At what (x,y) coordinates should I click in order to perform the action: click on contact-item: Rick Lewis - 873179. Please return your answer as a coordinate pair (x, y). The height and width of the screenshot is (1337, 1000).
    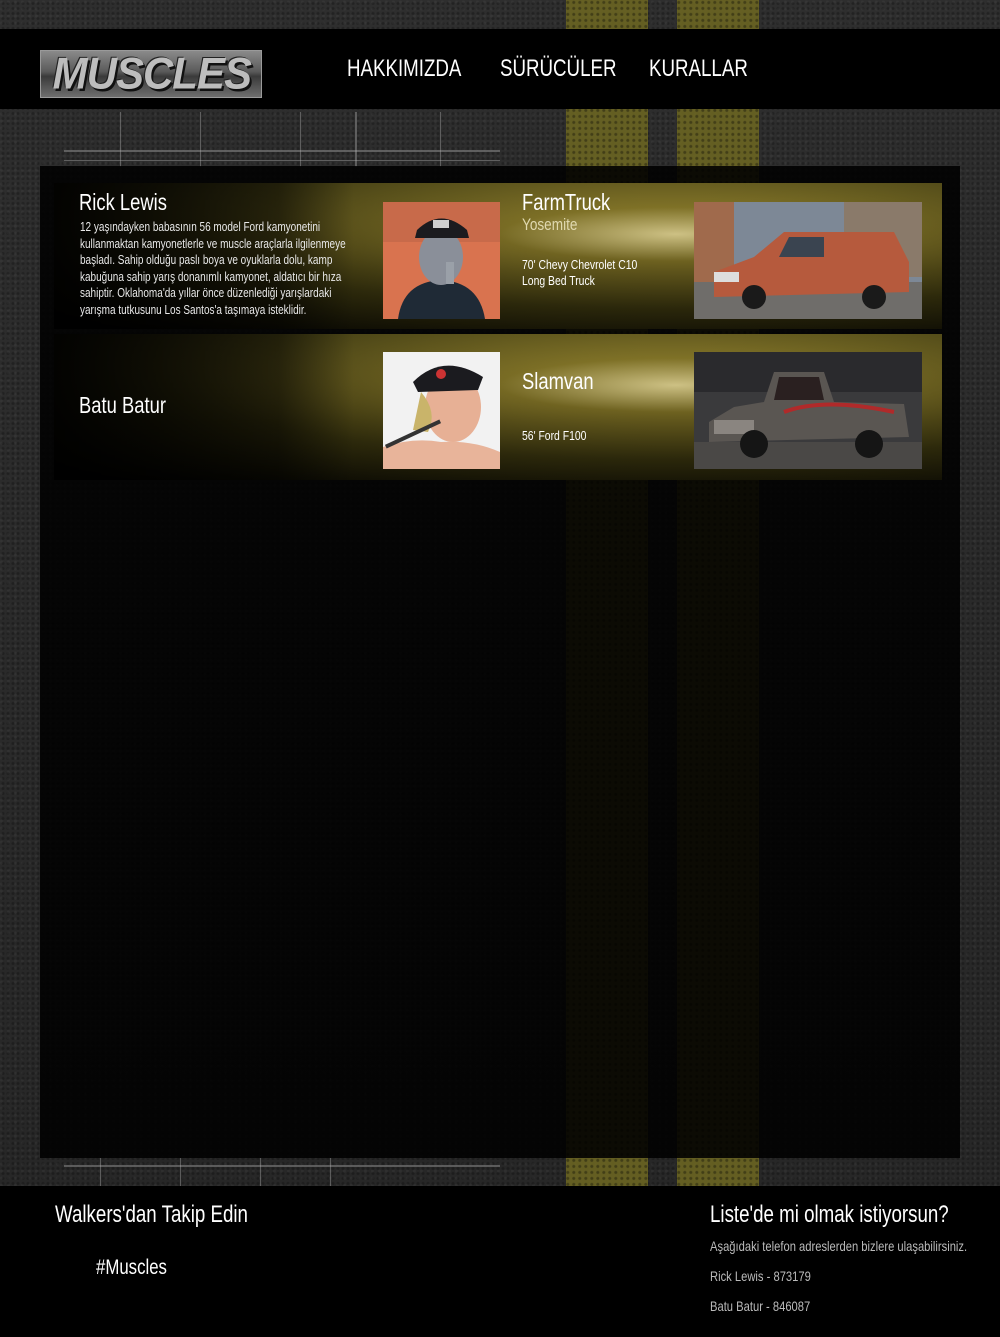
    Looking at the image, I should click on (760, 1276).